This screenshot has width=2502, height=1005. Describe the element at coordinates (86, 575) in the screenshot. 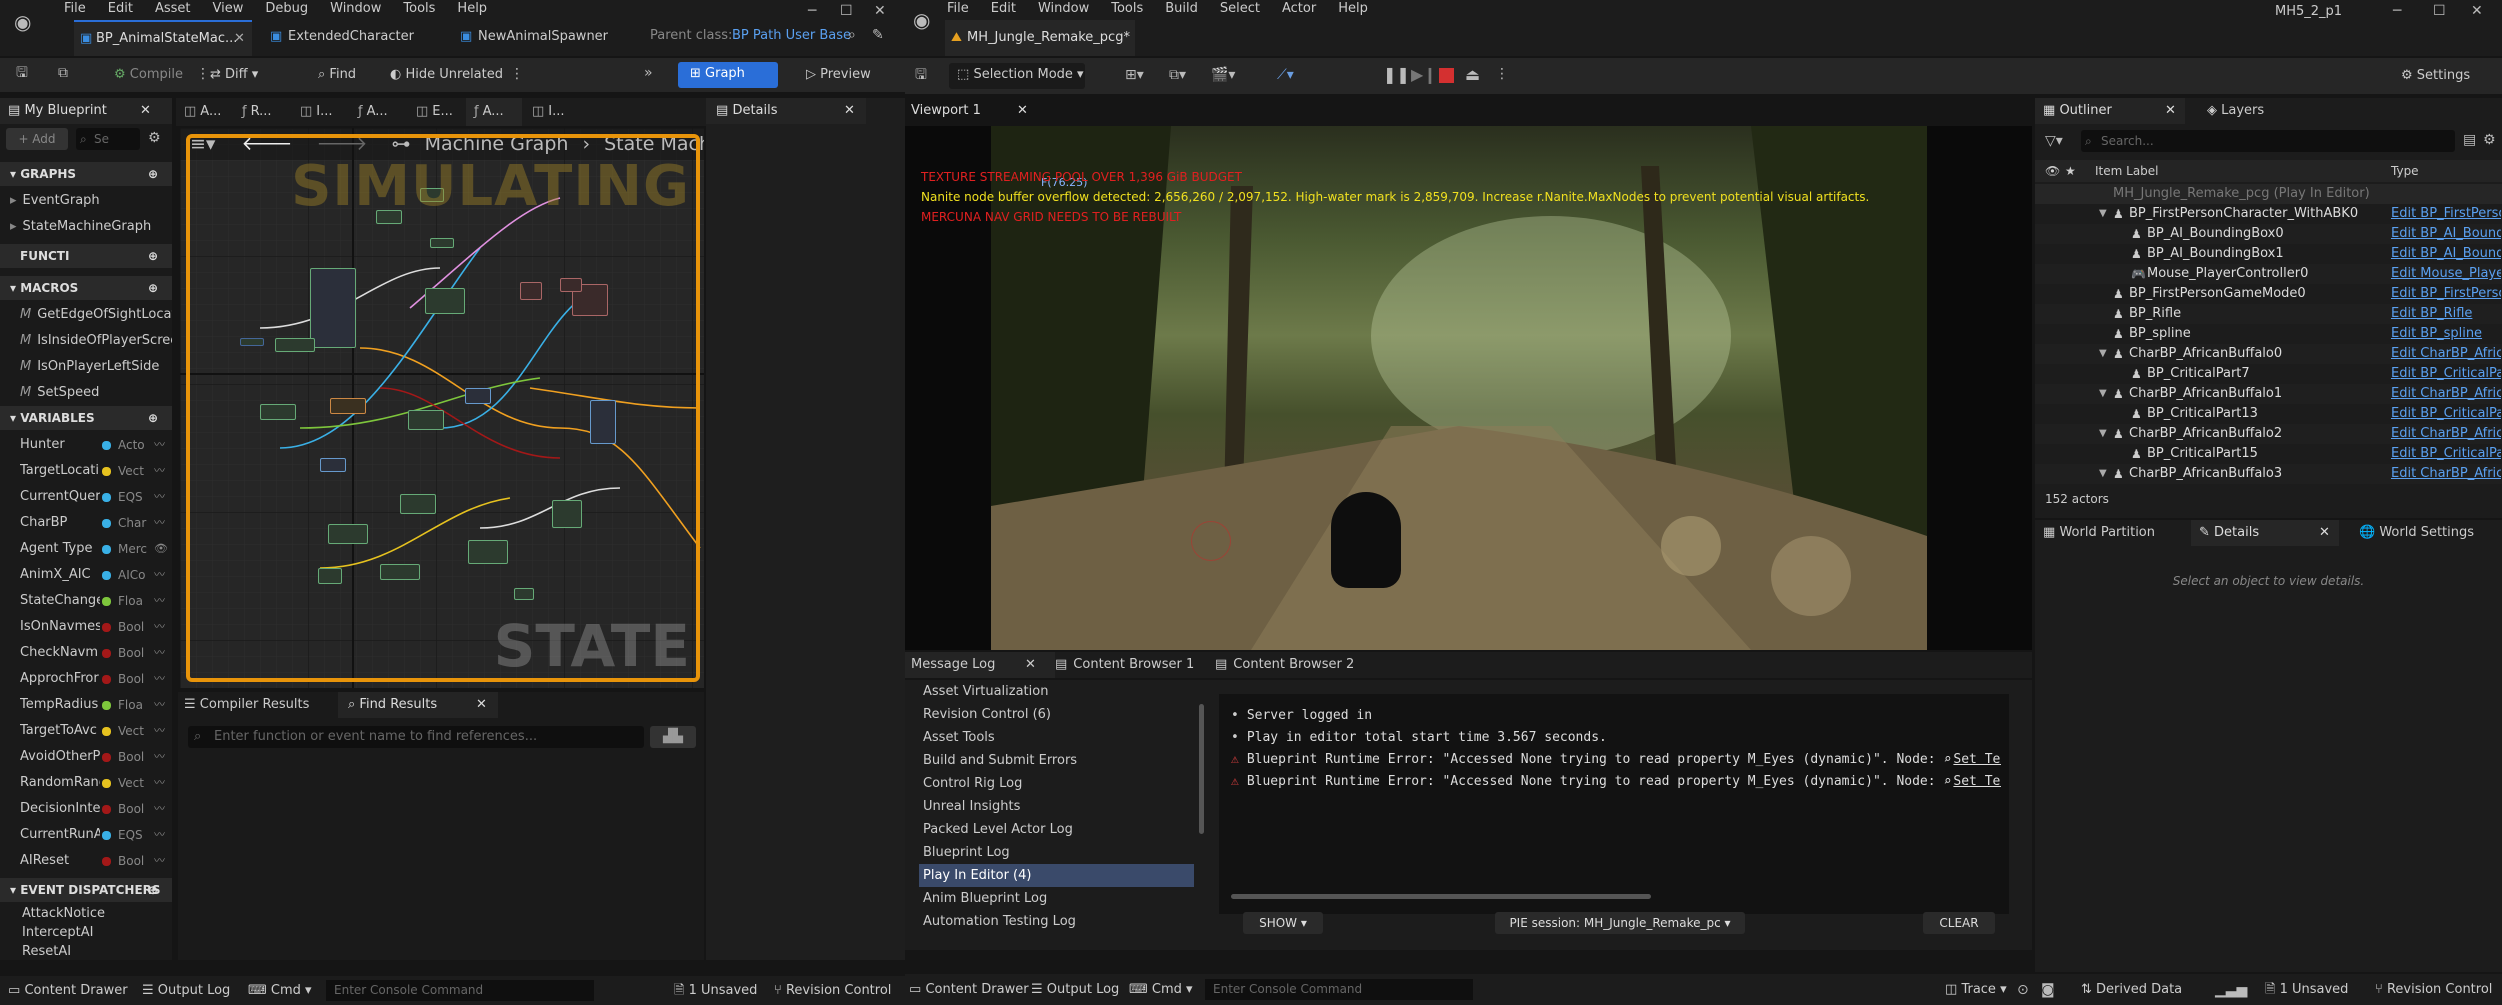

I see `variable-item: AnimX_AIC AICo 〰` at that location.